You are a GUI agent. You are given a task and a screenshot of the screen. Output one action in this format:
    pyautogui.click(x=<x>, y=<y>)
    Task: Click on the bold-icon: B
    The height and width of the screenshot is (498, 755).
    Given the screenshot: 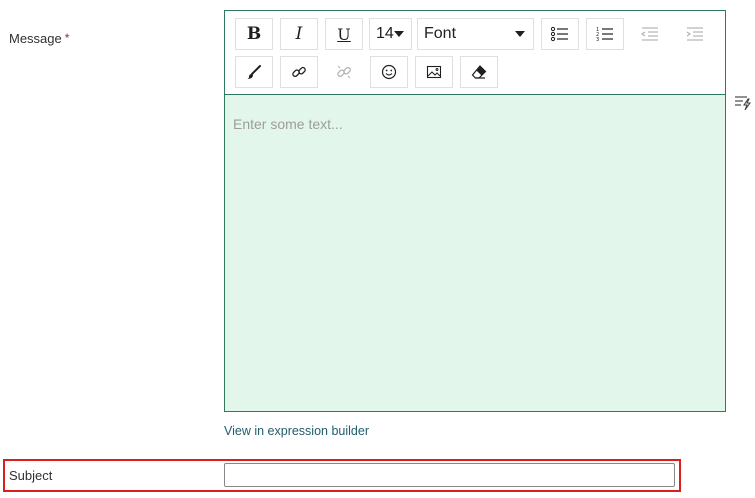 What is the action you would take?
    pyautogui.click(x=254, y=34)
    